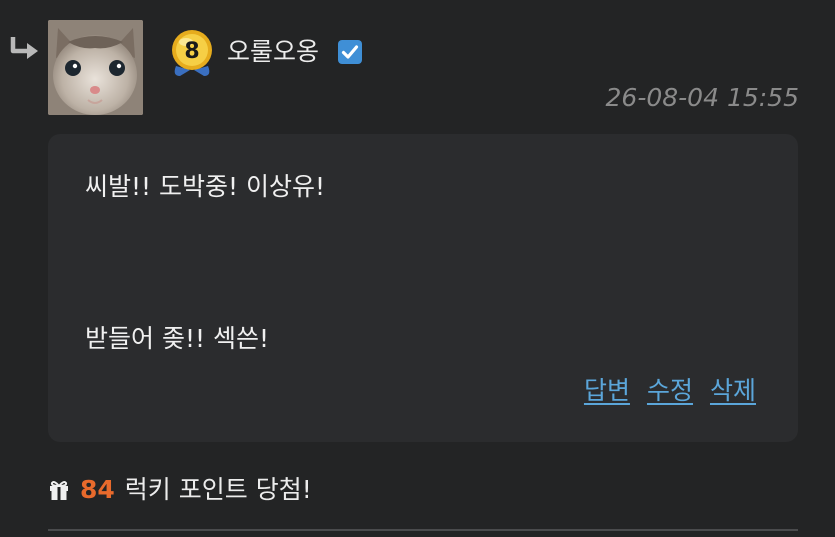  I want to click on lucky-points-value: 84, so click(97, 489).